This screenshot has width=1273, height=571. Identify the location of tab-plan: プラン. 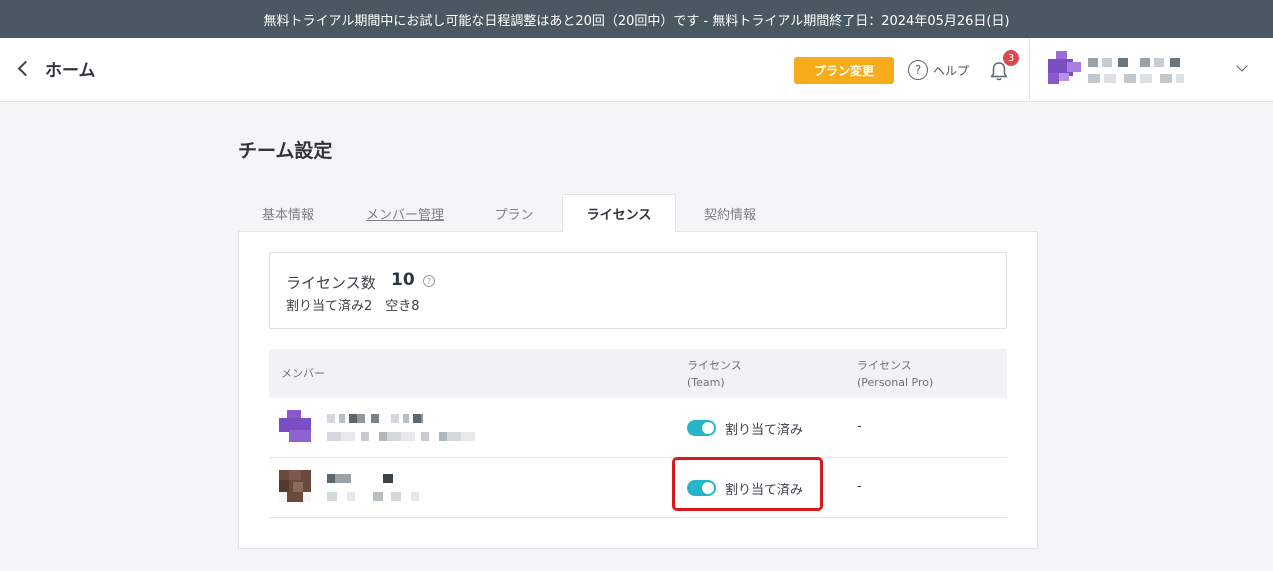
(514, 213).